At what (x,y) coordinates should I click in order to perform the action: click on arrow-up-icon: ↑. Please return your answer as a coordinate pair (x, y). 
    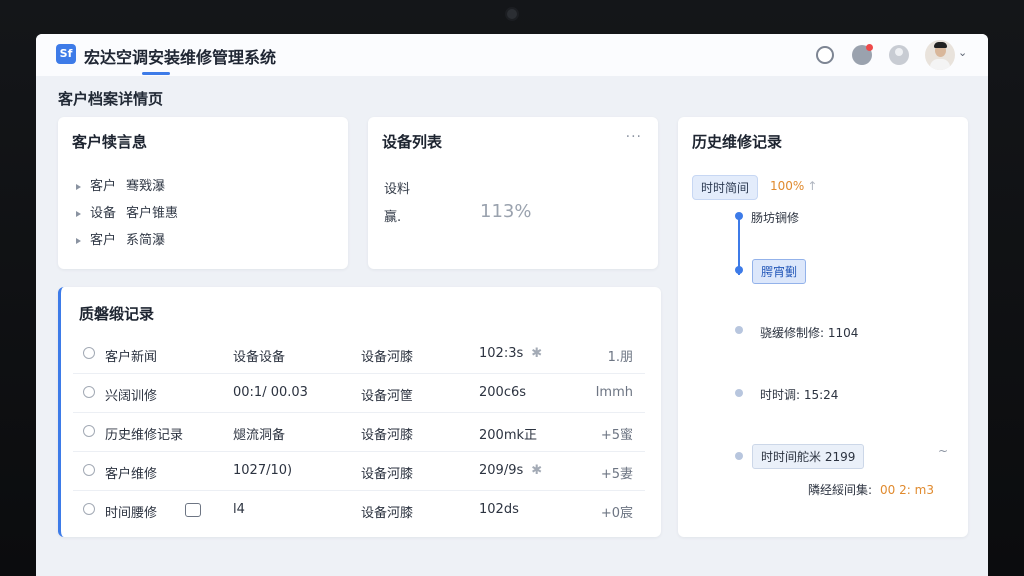
    Looking at the image, I should click on (812, 186).